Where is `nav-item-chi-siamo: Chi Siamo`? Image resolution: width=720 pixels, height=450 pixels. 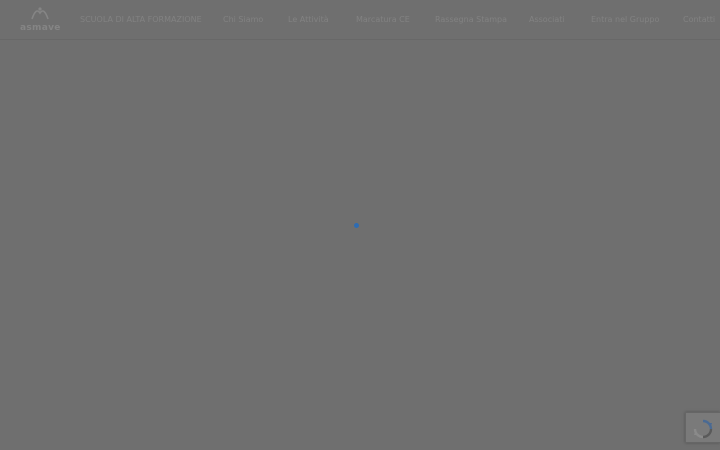
nav-item-chi-siamo: Chi Siamo is located at coordinates (243, 20).